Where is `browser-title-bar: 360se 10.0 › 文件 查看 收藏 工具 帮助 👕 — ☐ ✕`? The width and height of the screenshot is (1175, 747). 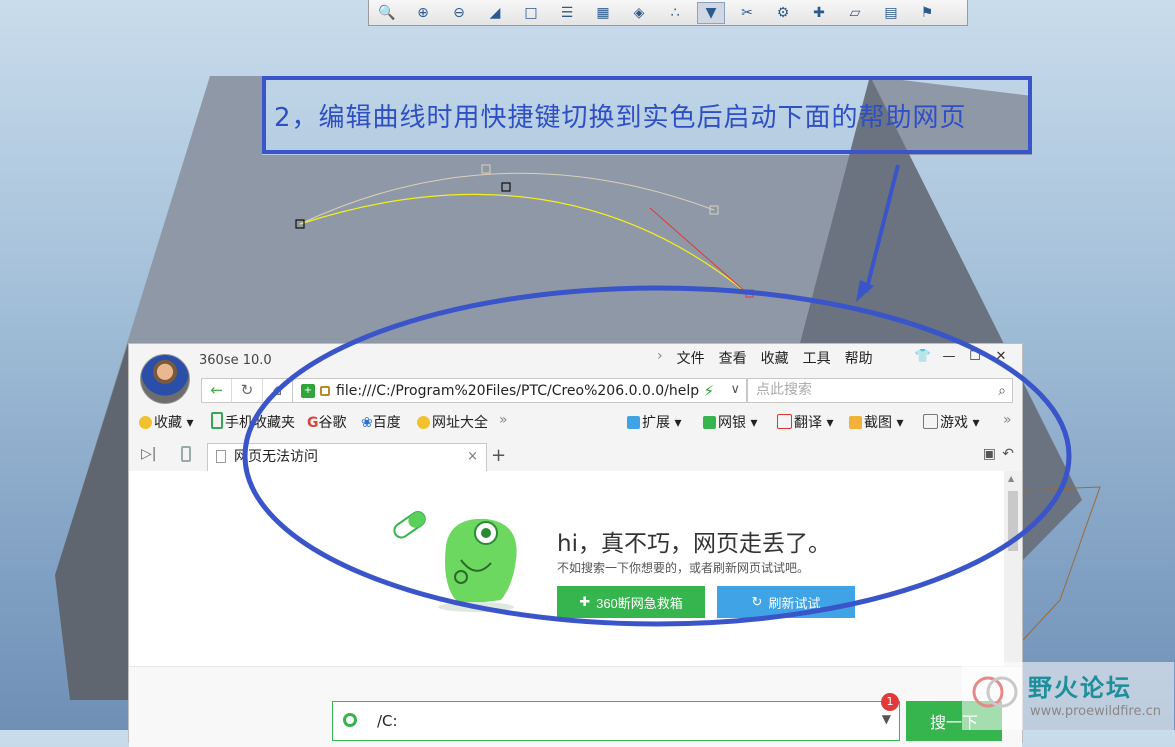 browser-title-bar: 360se 10.0 › 文件 查看 收藏 工具 帮助 👕 — ☐ ✕ is located at coordinates (575, 374).